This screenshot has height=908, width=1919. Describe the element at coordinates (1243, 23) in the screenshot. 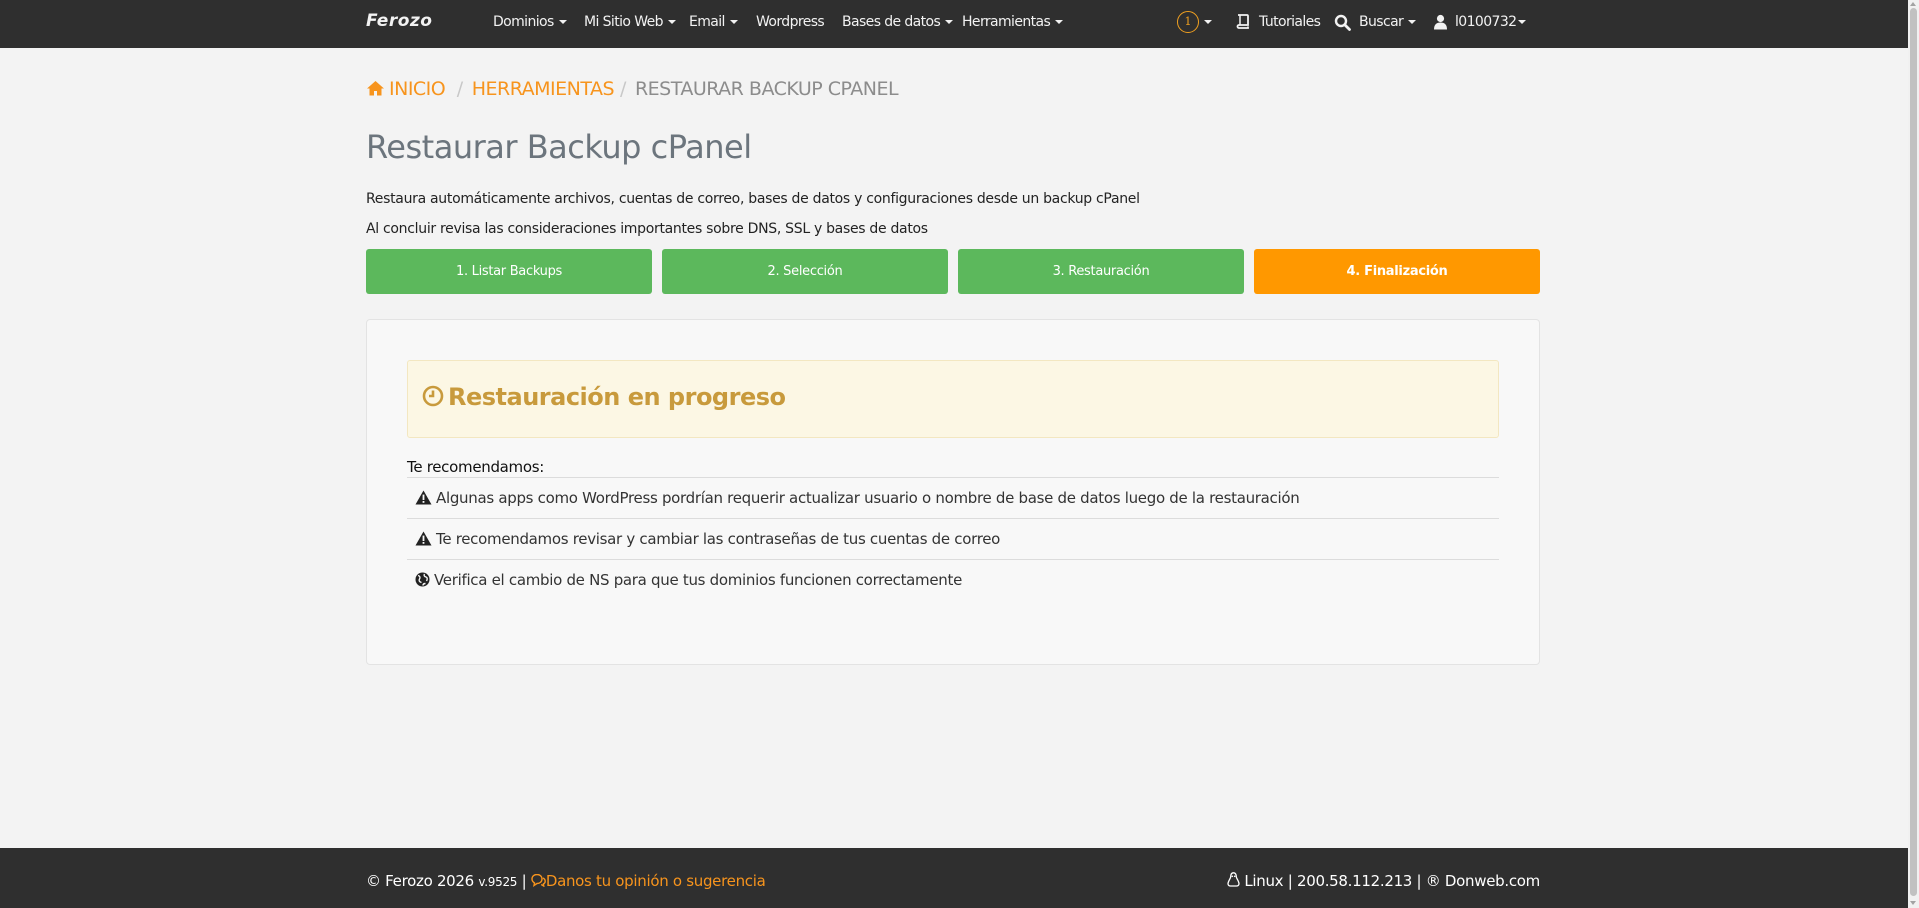

I see `book-icon` at that location.